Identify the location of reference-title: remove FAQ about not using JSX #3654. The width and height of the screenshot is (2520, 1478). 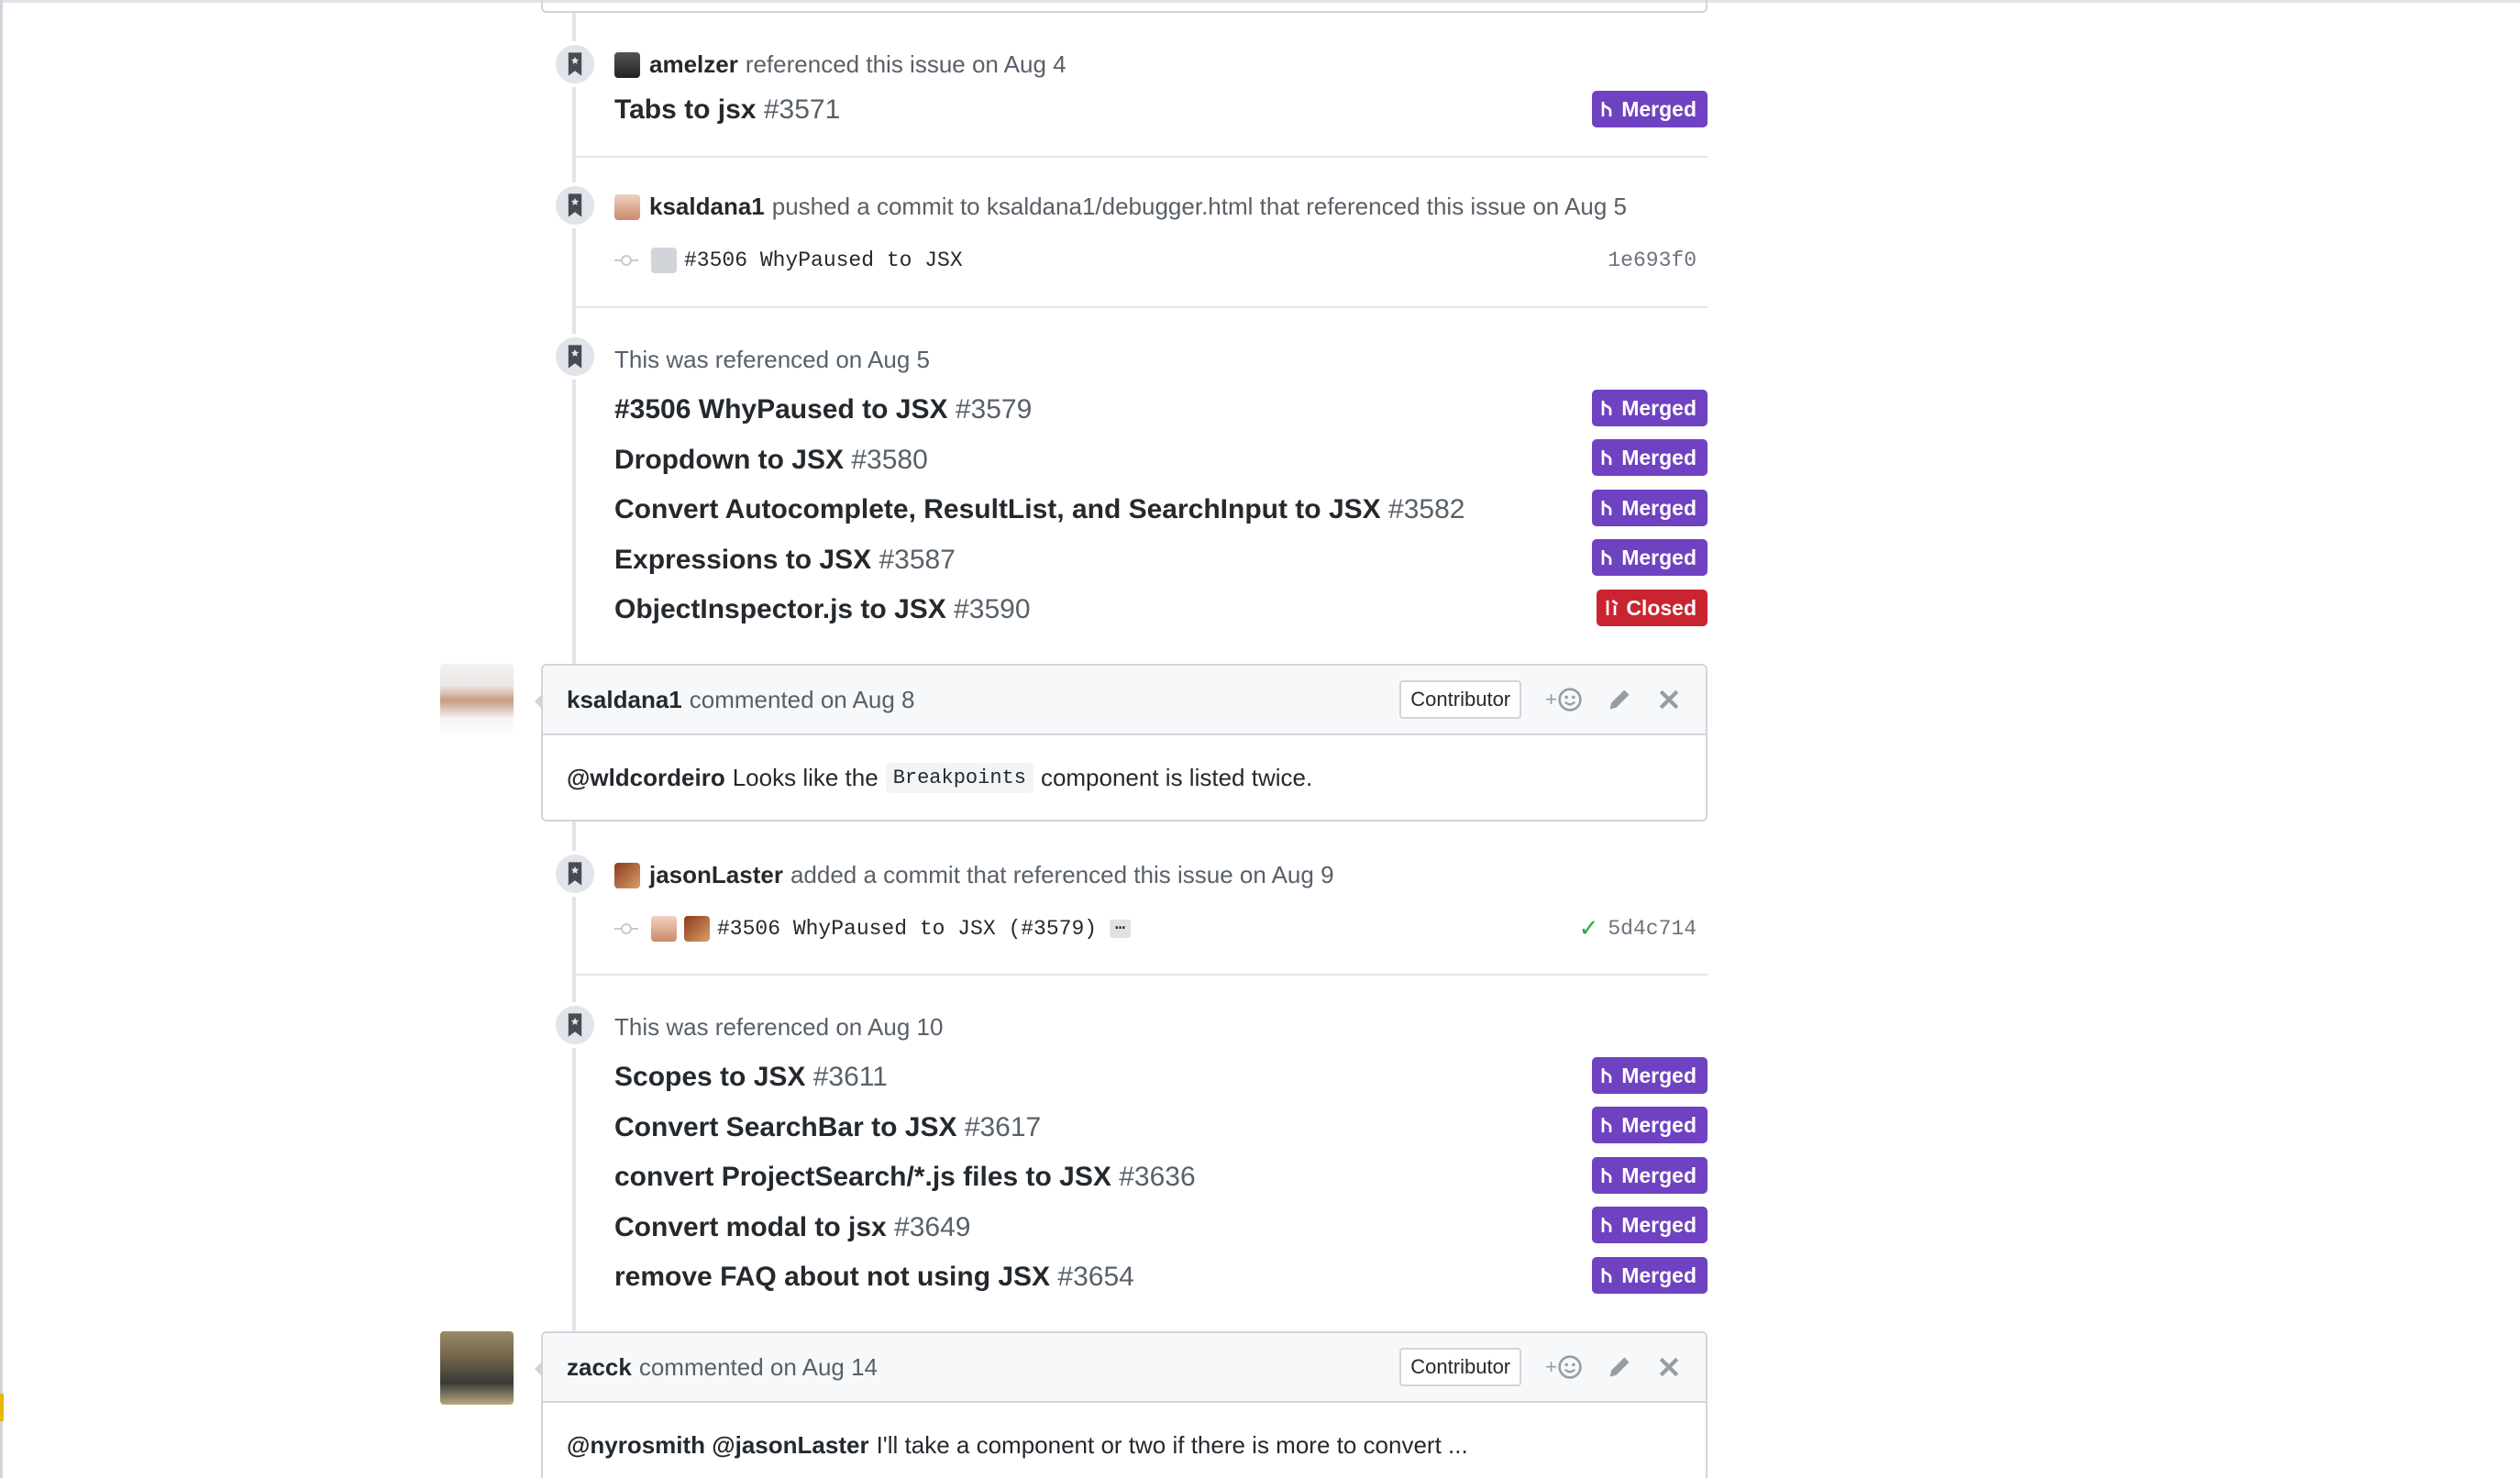
(874, 1278).